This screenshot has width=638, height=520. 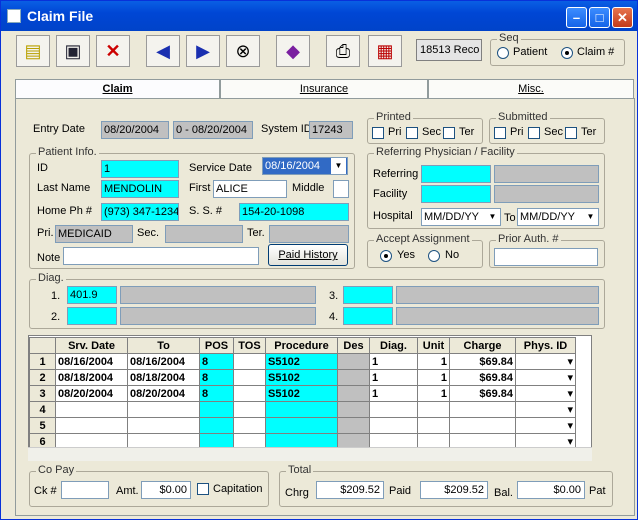 What do you see at coordinates (163, 377) in the screenshot?
I see `cell-to: 08/18/2004` at bounding box center [163, 377].